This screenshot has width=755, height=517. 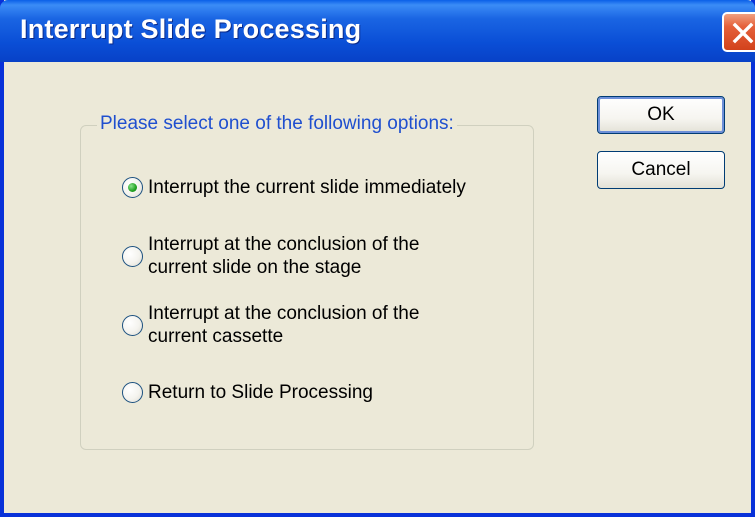 I want to click on option-label: Return to Slide Processing, so click(x=260, y=392).